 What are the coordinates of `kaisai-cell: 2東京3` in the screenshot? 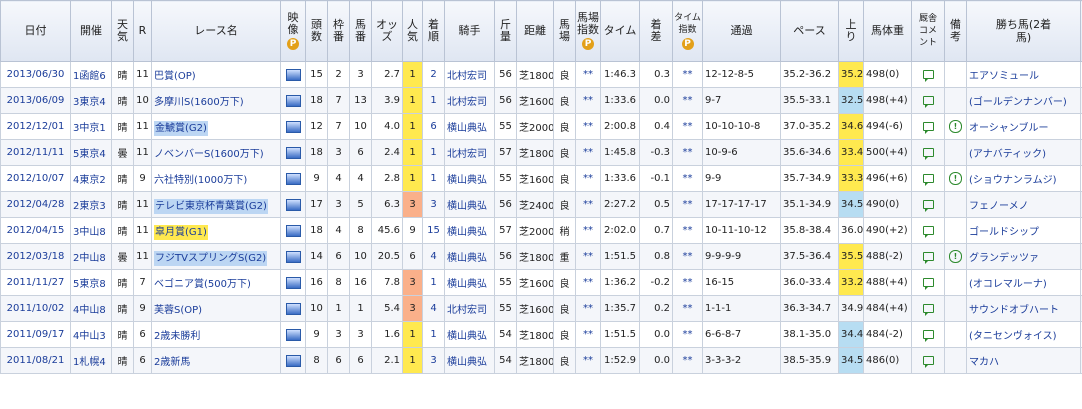 It's located at (91, 204).